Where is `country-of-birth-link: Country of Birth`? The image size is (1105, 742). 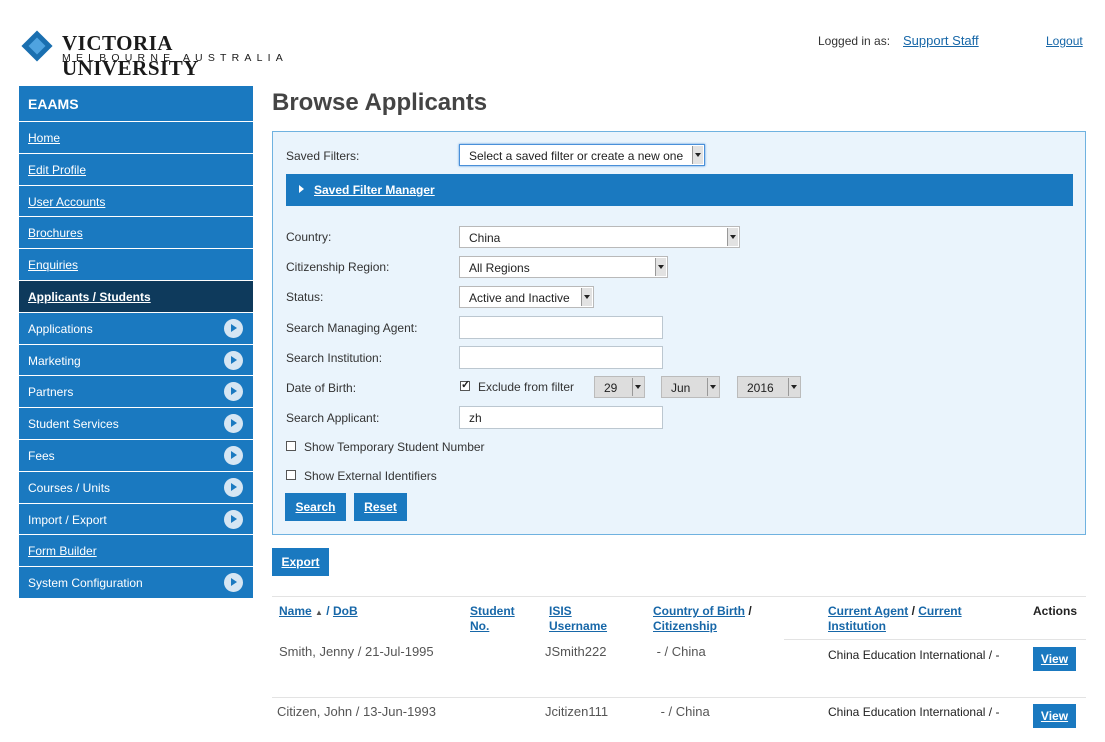 country-of-birth-link: Country of Birth is located at coordinates (699, 611).